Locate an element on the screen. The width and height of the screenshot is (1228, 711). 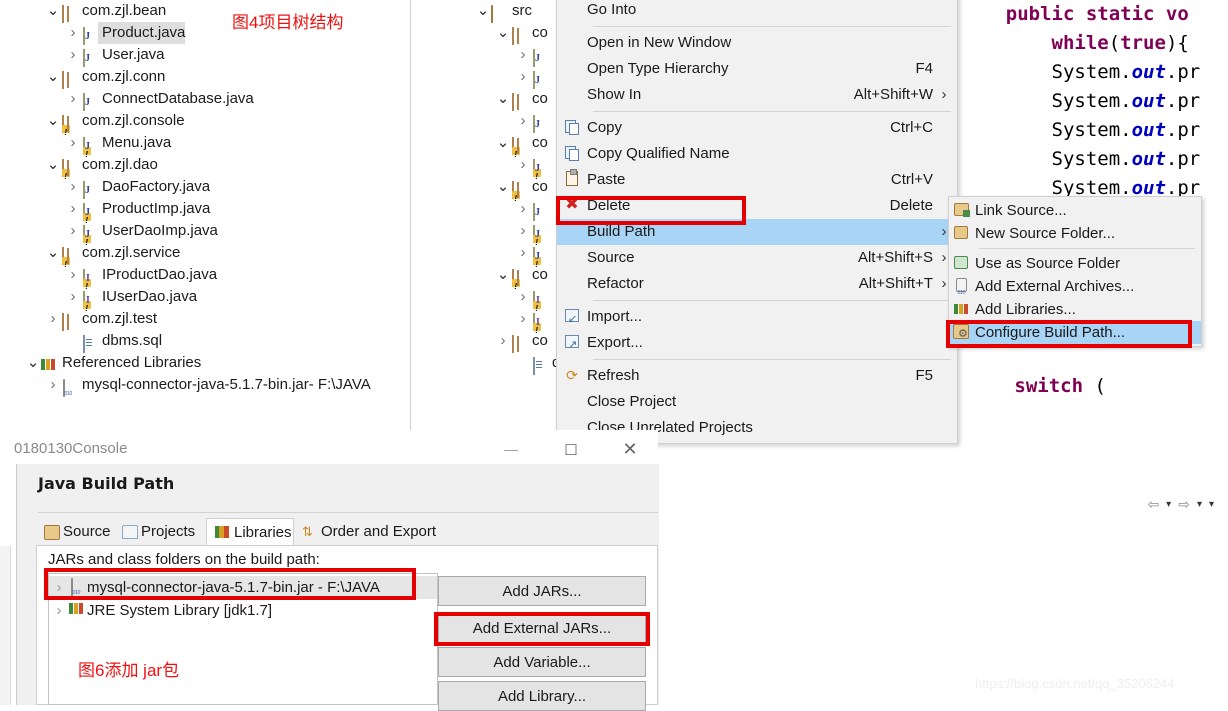
tree-row: ⌄ com.zjl.service is located at coordinates (205, 259).